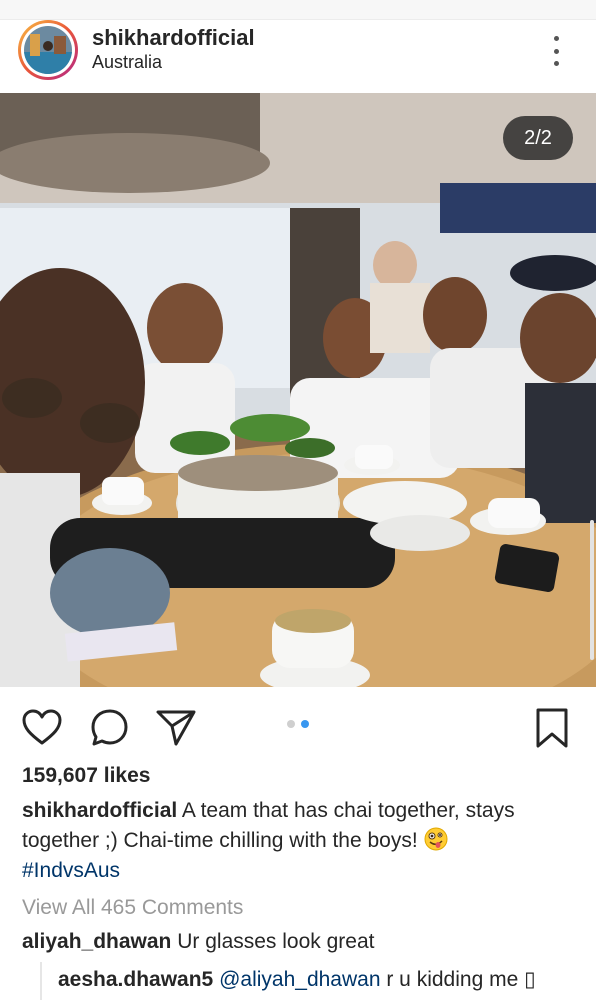 The height and width of the screenshot is (1000, 596). Describe the element at coordinates (276, 941) in the screenshot. I see `comment-text: Ur glasses look great` at that location.